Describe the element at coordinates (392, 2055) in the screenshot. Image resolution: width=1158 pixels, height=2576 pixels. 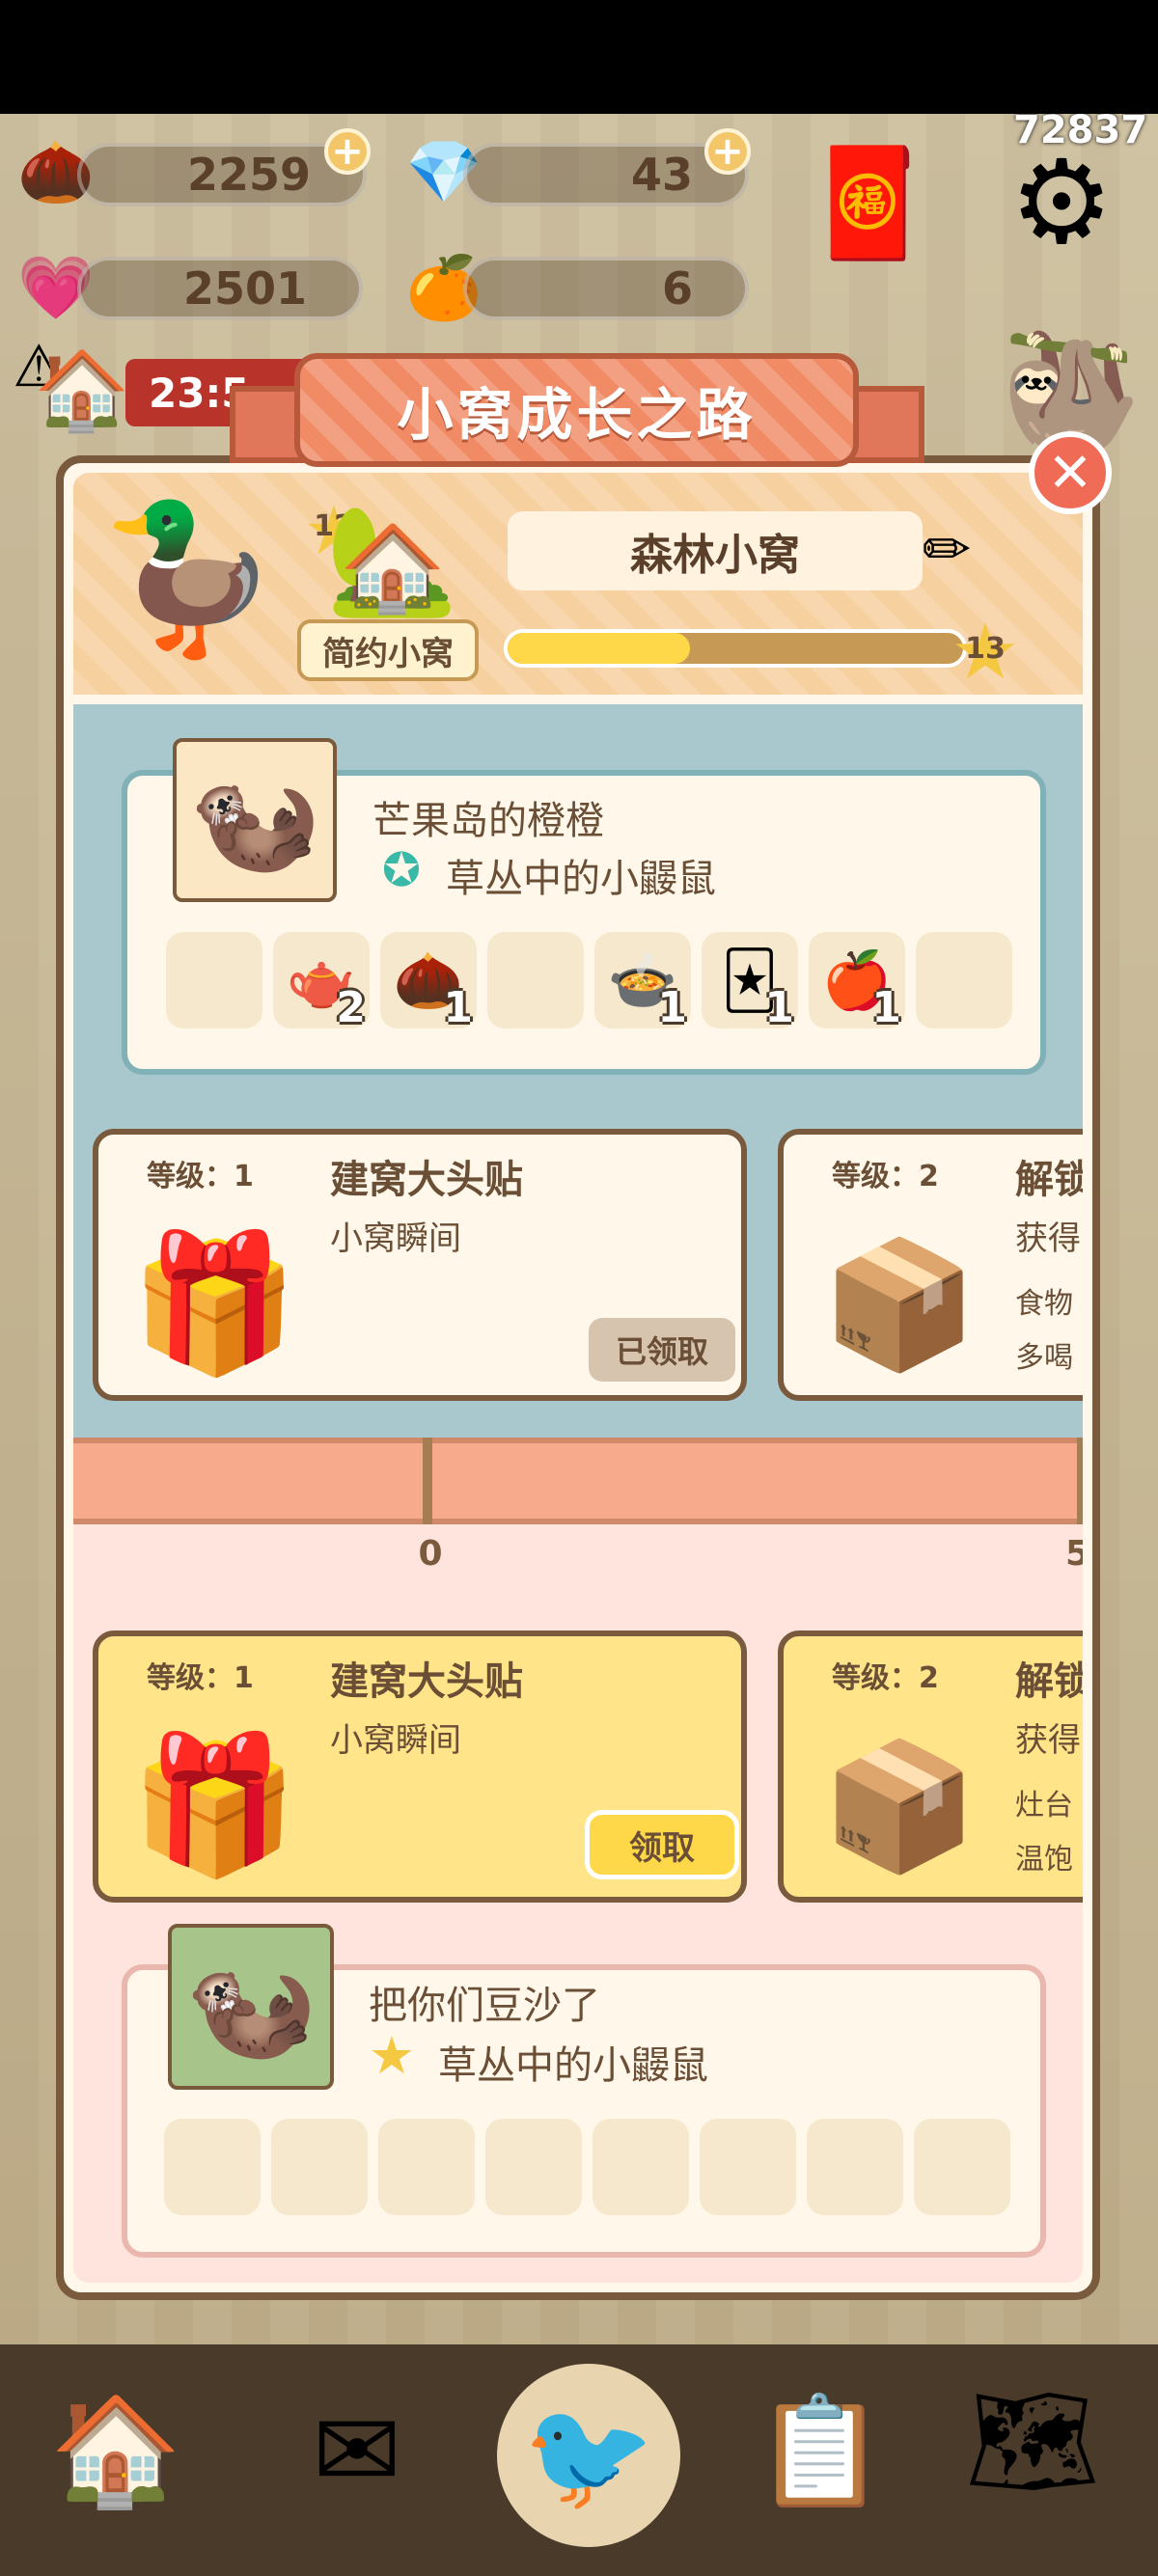
I see `title-star-icon: ★` at that location.